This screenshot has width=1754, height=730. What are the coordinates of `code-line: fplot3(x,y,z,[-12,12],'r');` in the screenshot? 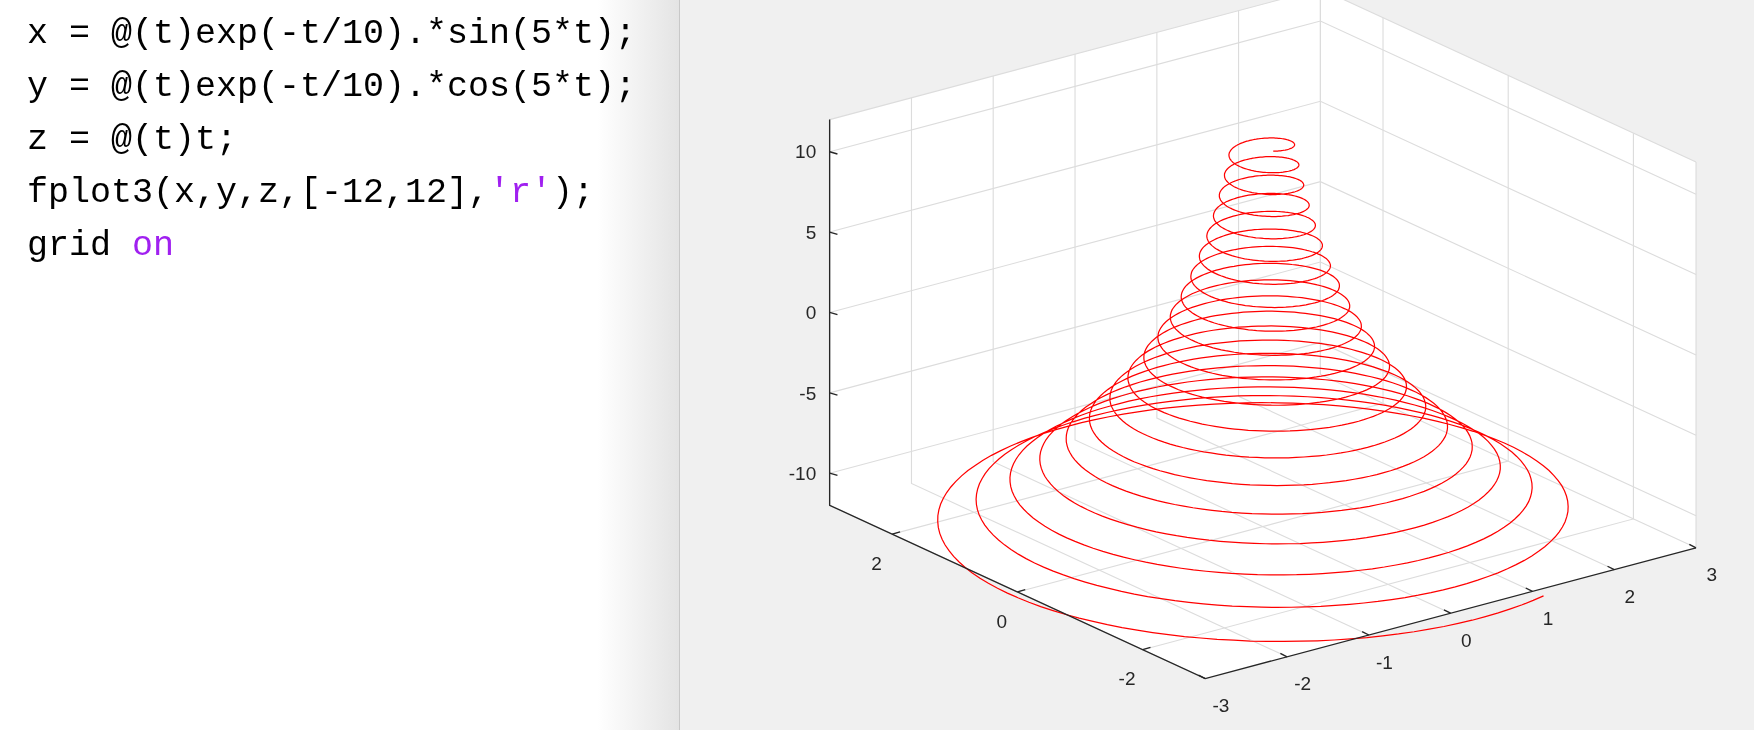 It's located at (311, 193).